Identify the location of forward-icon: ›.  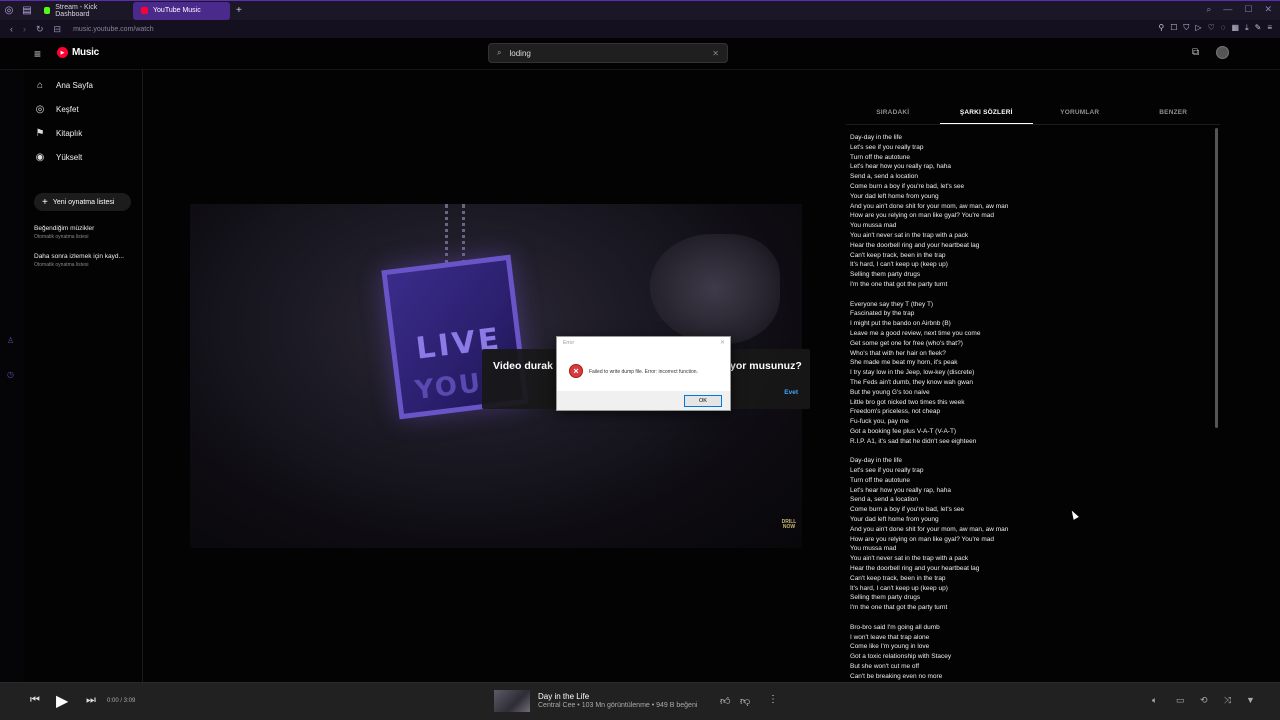
(24, 29).